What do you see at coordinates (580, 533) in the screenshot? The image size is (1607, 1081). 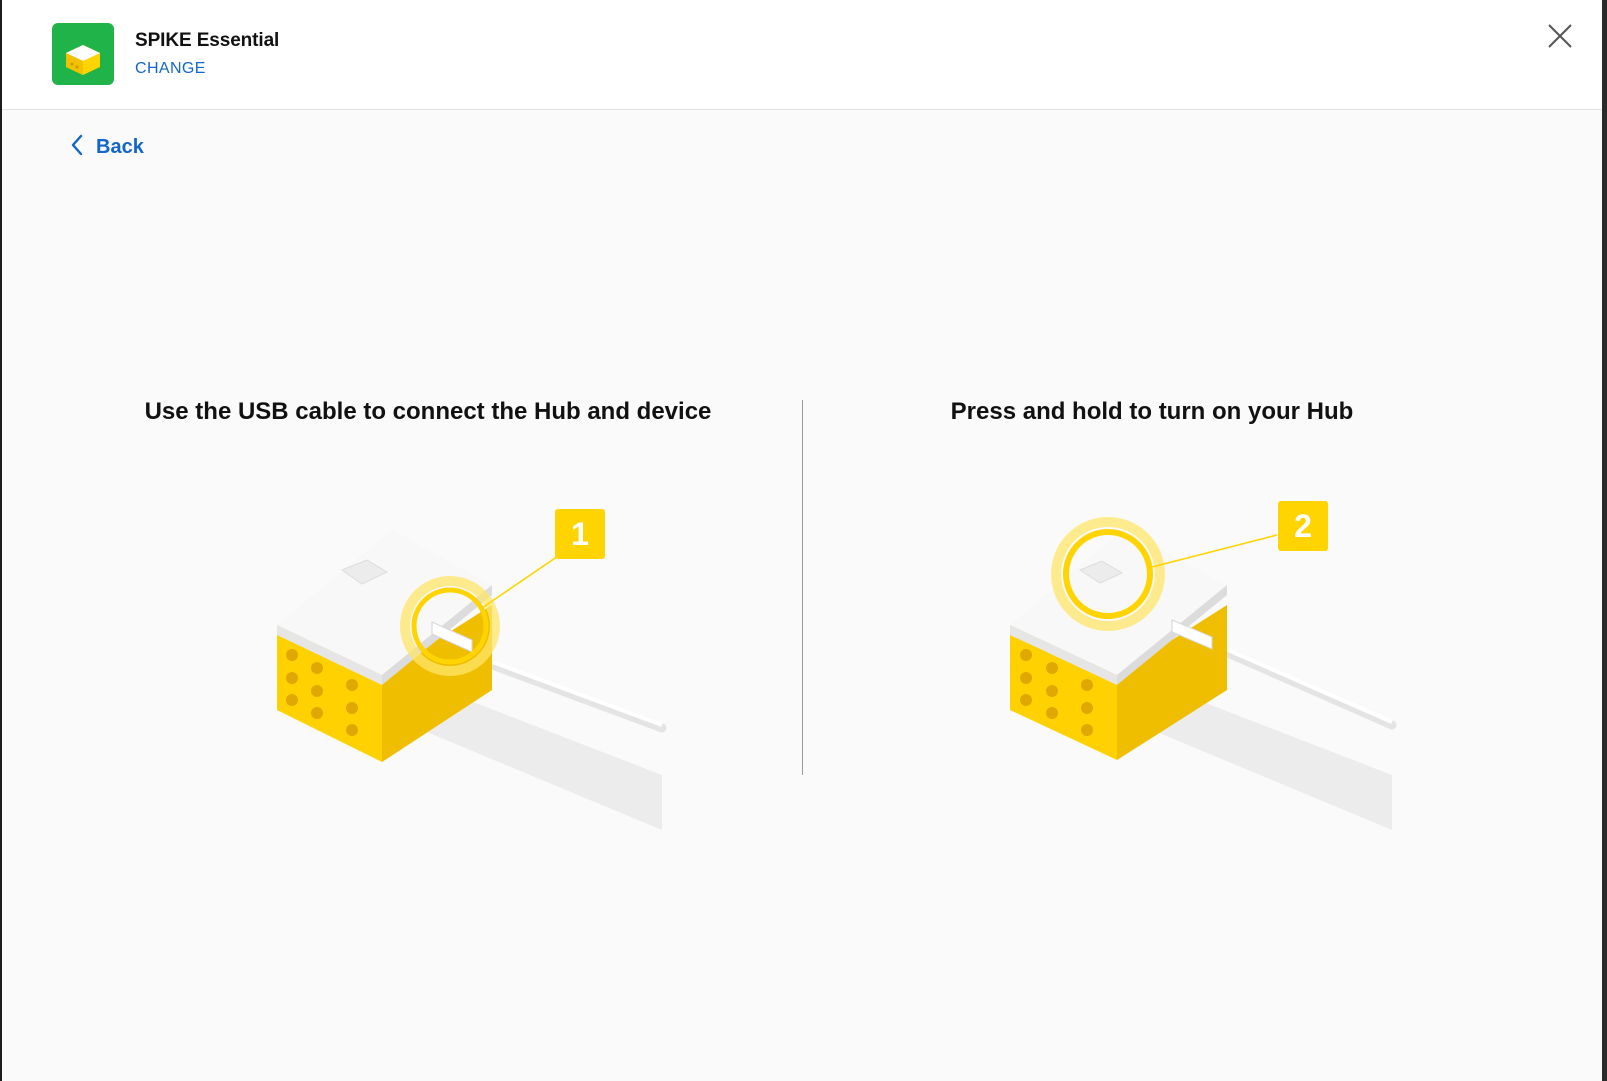 I see `step-1-badge: 1` at bounding box center [580, 533].